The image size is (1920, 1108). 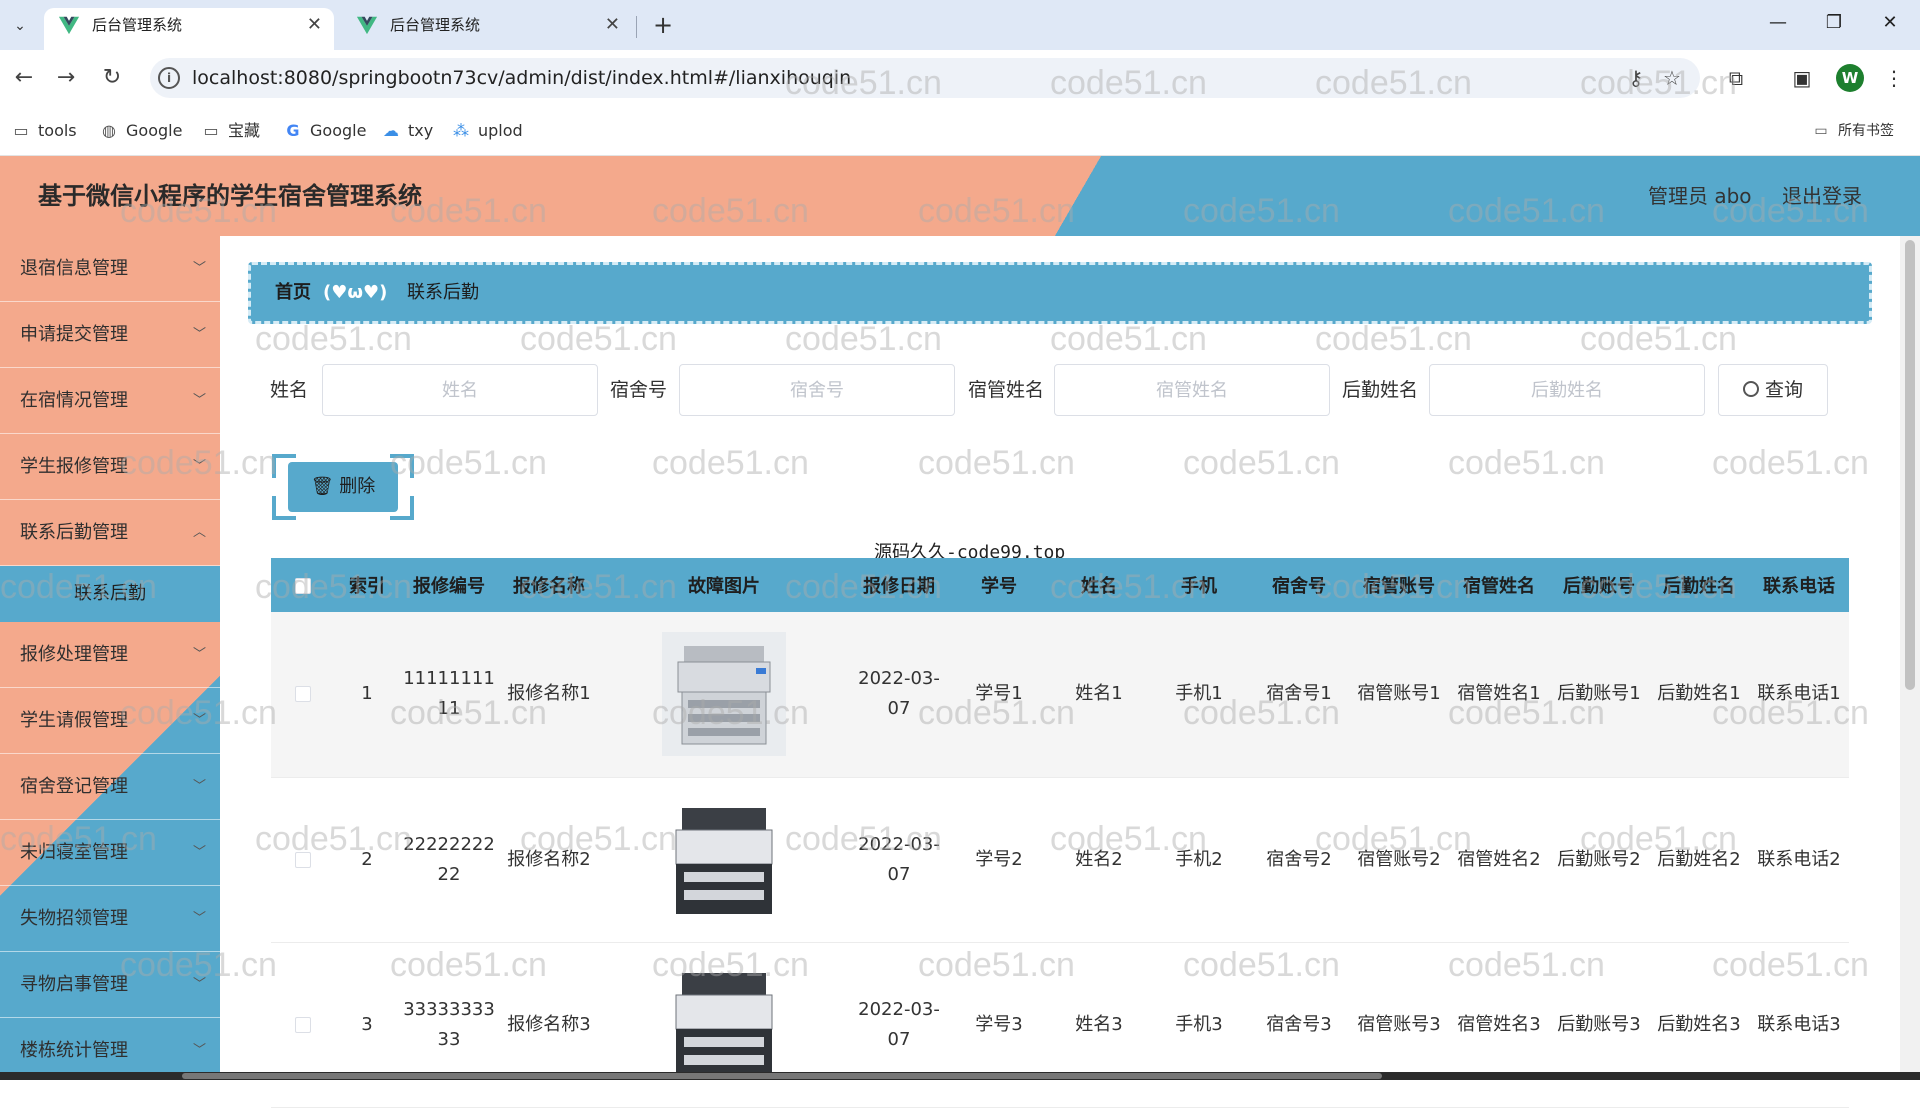 What do you see at coordinates (1750, 389) in the screenshot?
I see `search-icon` at bounding box center [1750, 389].